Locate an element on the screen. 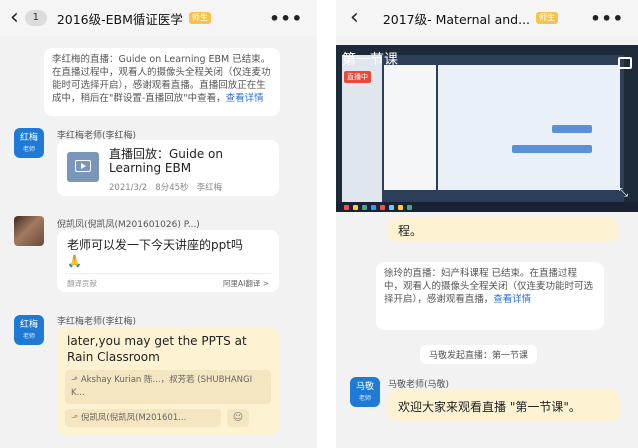  system-message: 马敬发起直播：第一节课 is located at coordinates (479, 354).